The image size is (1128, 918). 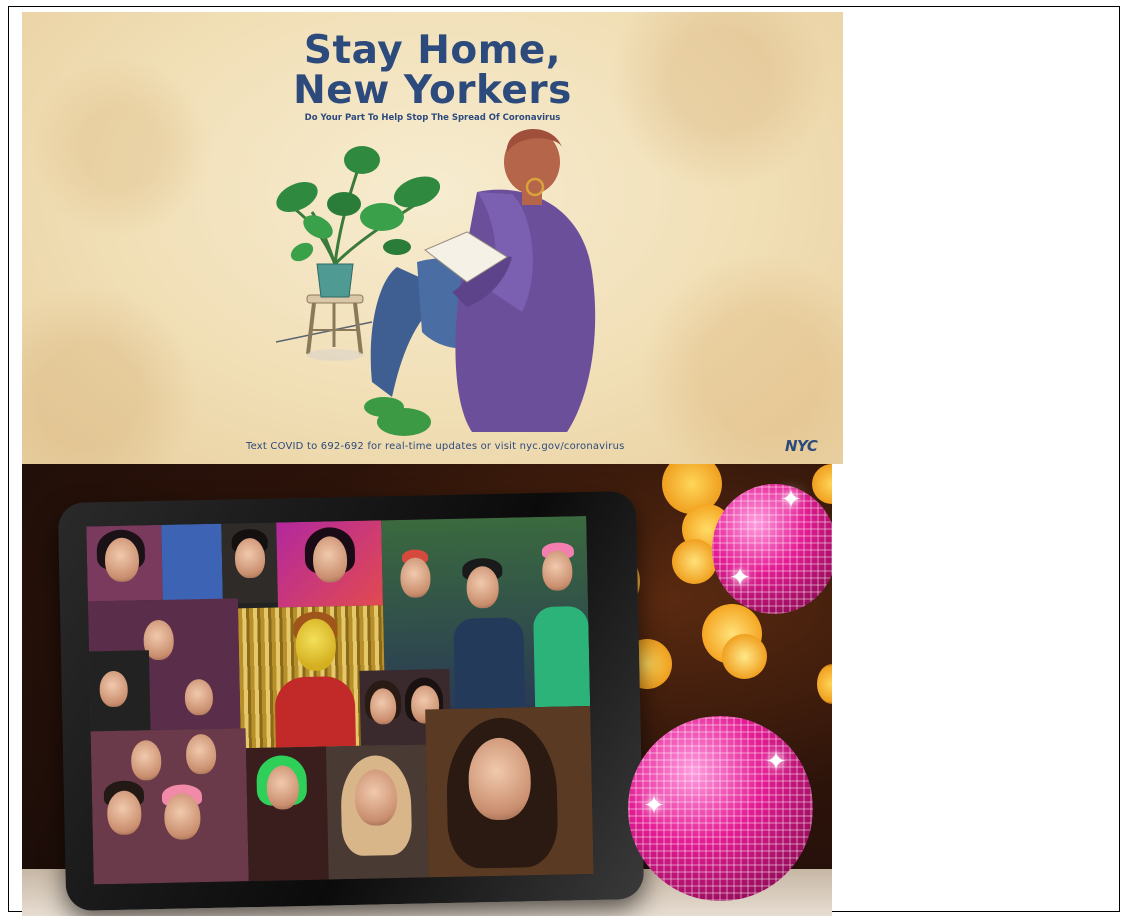 I want to click on reading-woman-illustration, so click(x=435, y=282).